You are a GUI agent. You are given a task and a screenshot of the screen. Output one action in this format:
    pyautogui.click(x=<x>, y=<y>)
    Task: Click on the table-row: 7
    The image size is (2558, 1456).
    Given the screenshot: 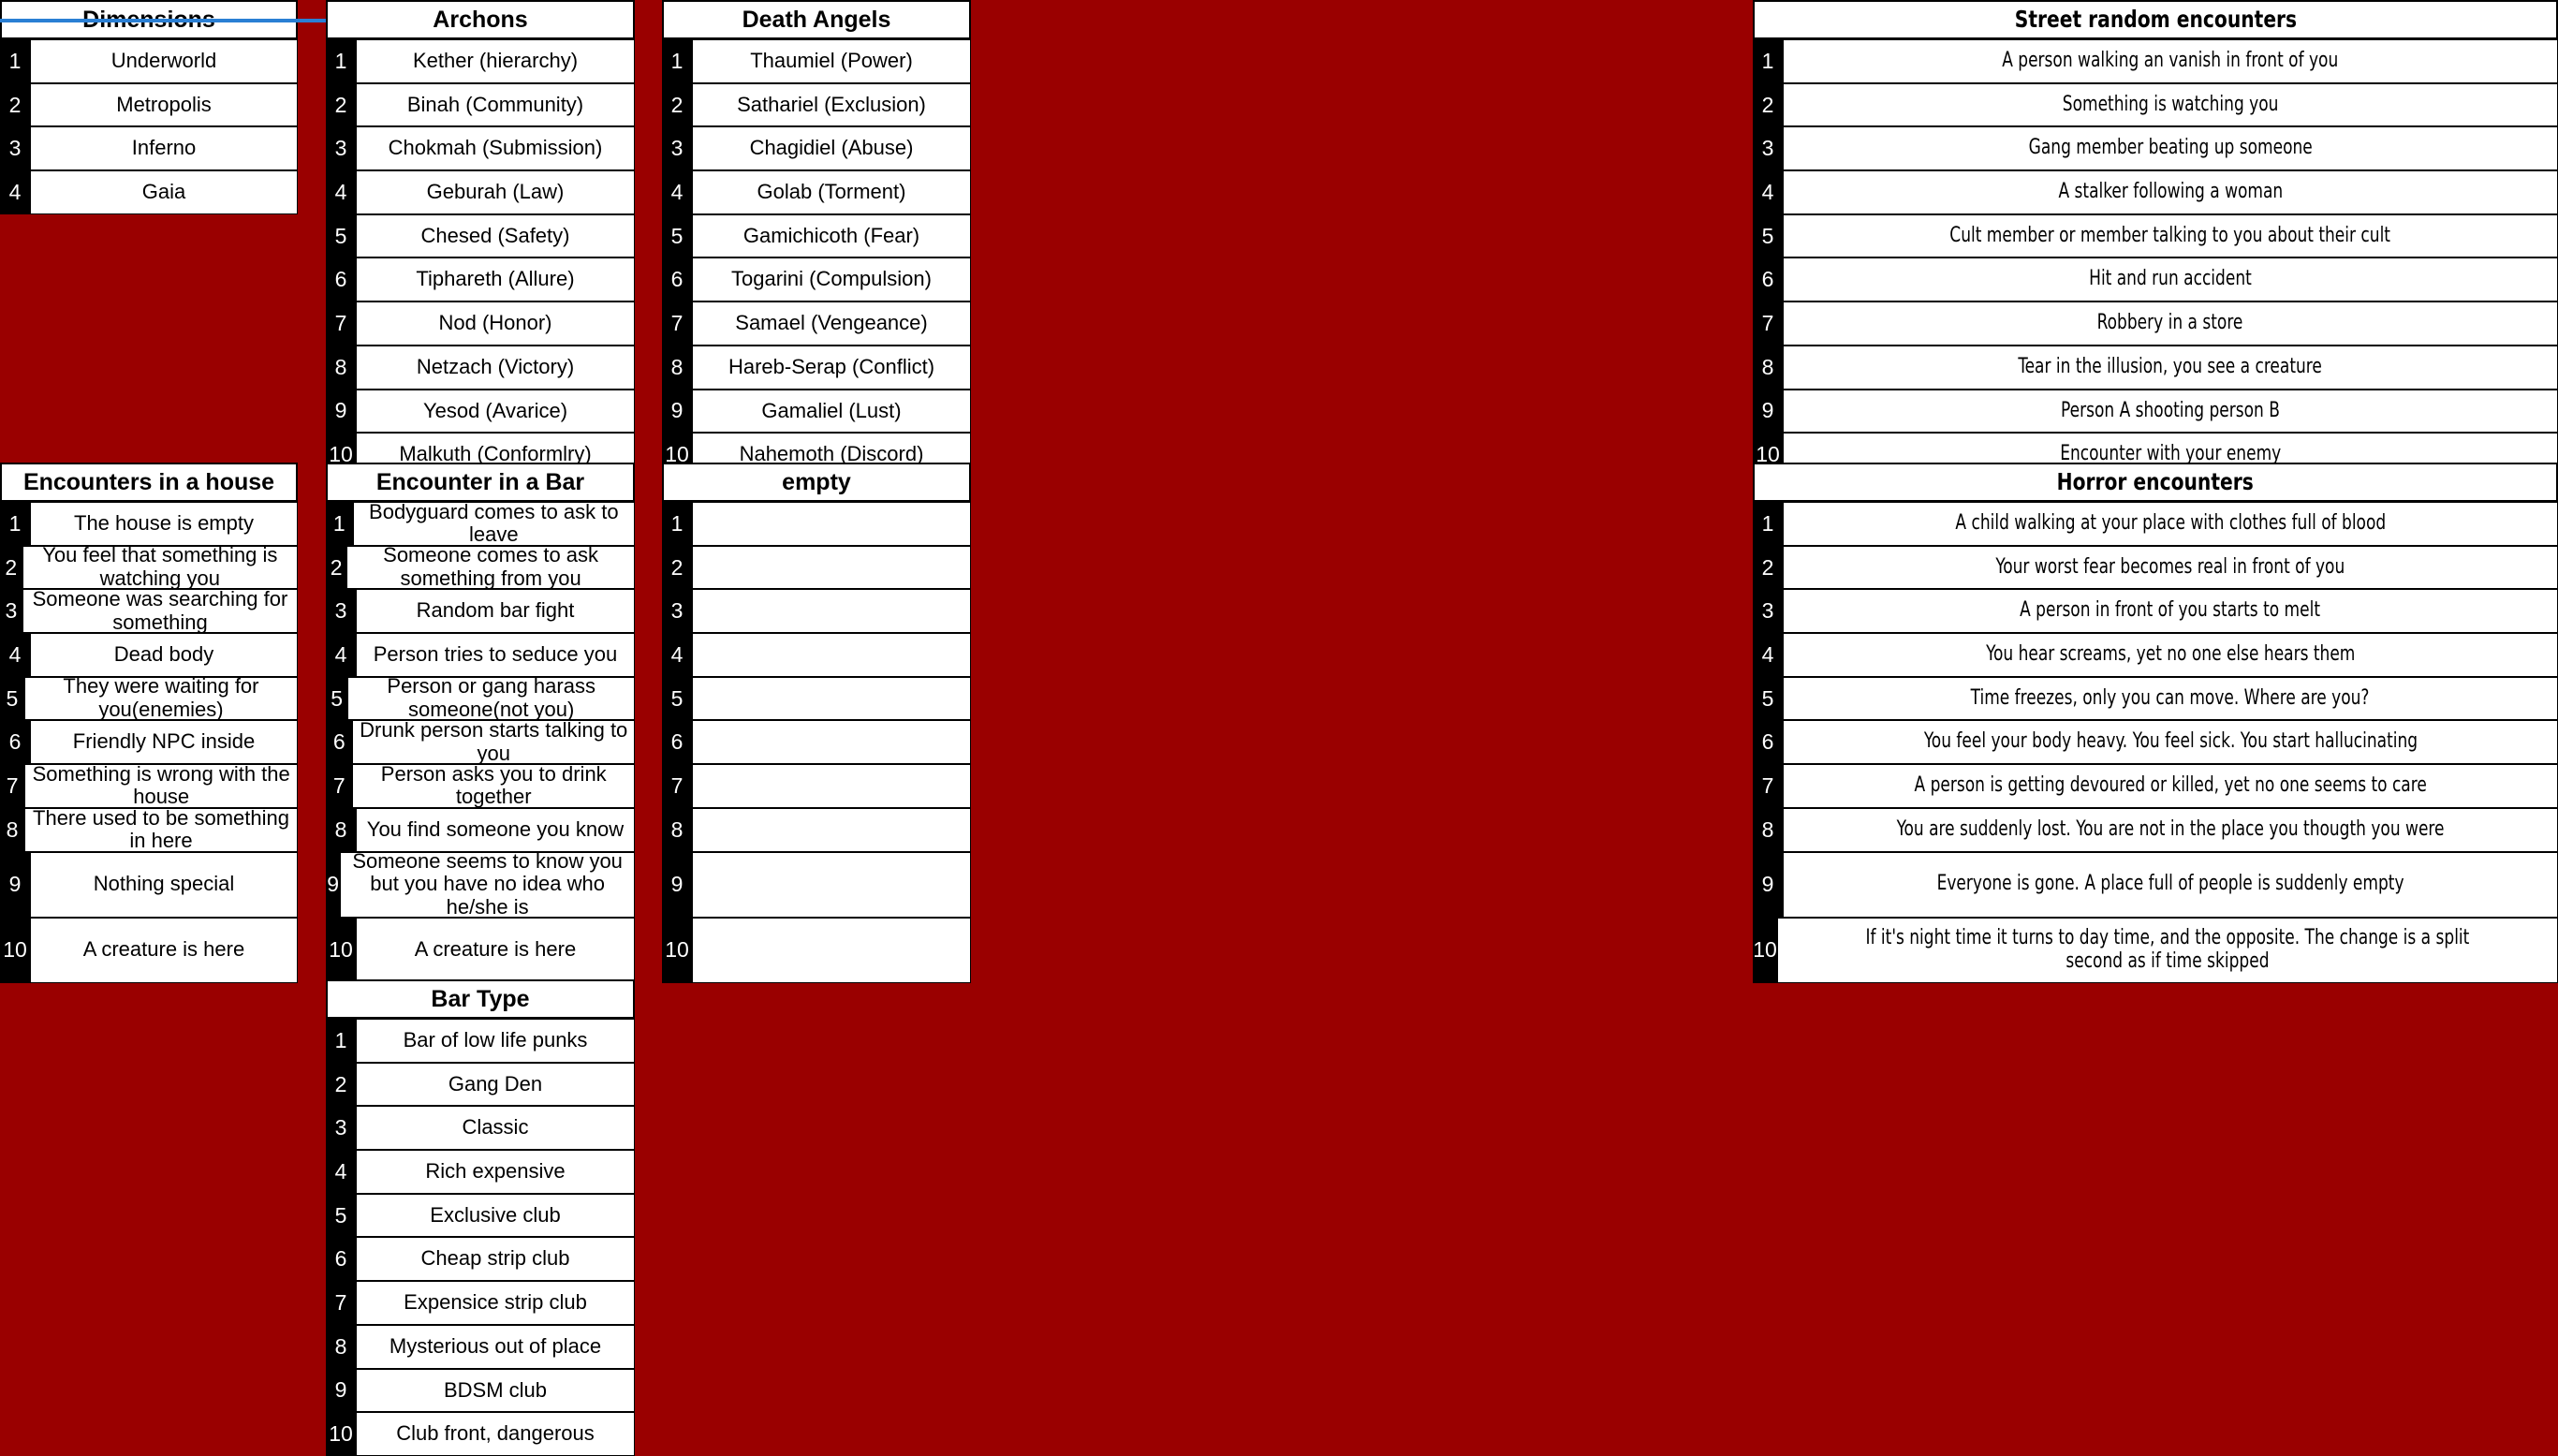 What is the action you would take?
    pyautogui.click(x=816, y=786)
    